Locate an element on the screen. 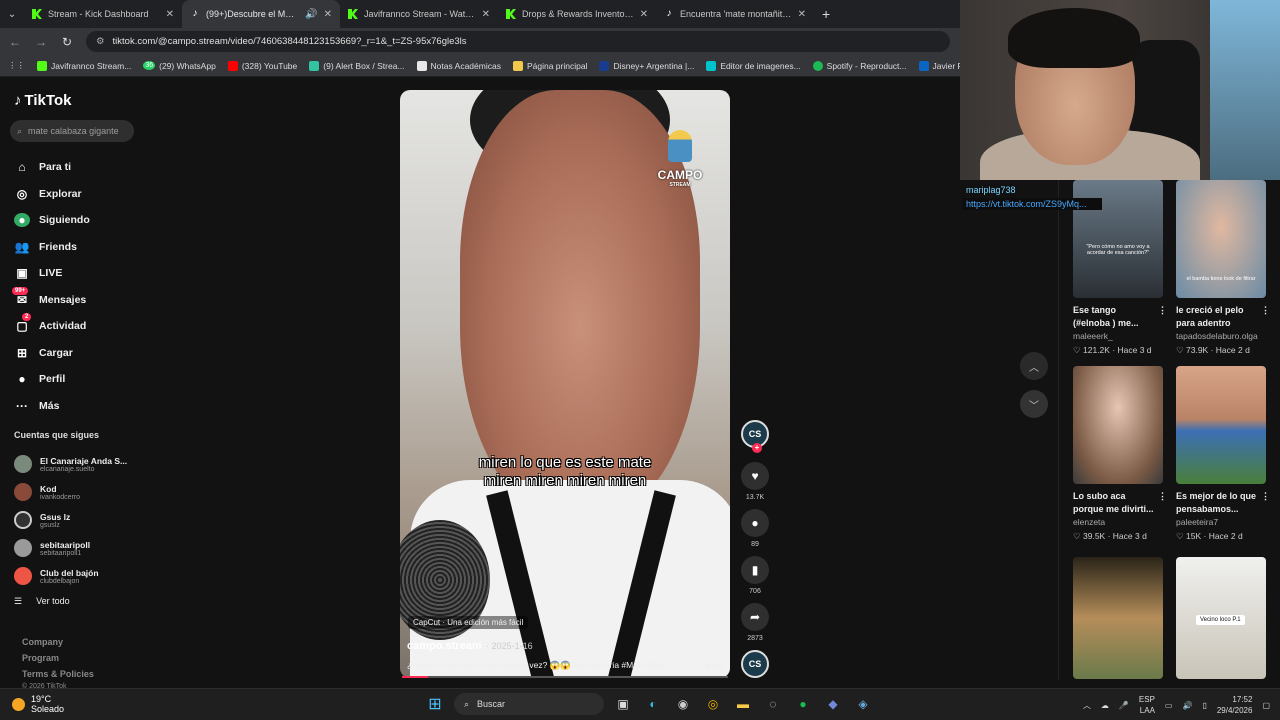 This screenshot has width=1280, height=720. search-input: ⌕ mate calabaza gigante is located at coordinates (72, 131).